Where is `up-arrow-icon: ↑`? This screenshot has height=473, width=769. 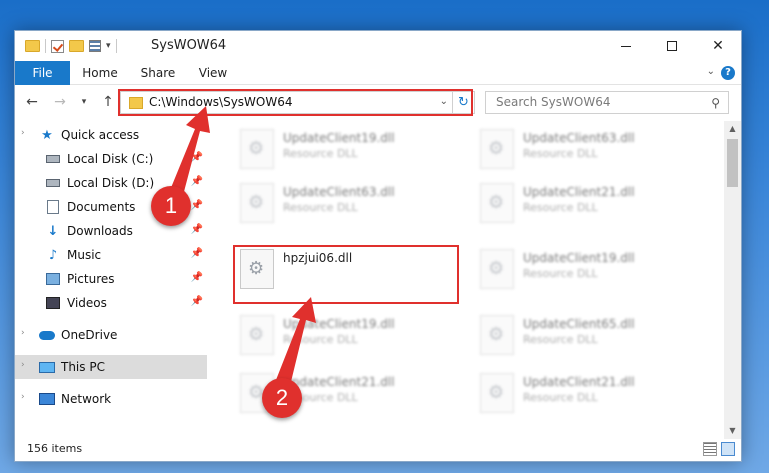 up-arrow-icon: ↑ is located at coordinates (108, 102).